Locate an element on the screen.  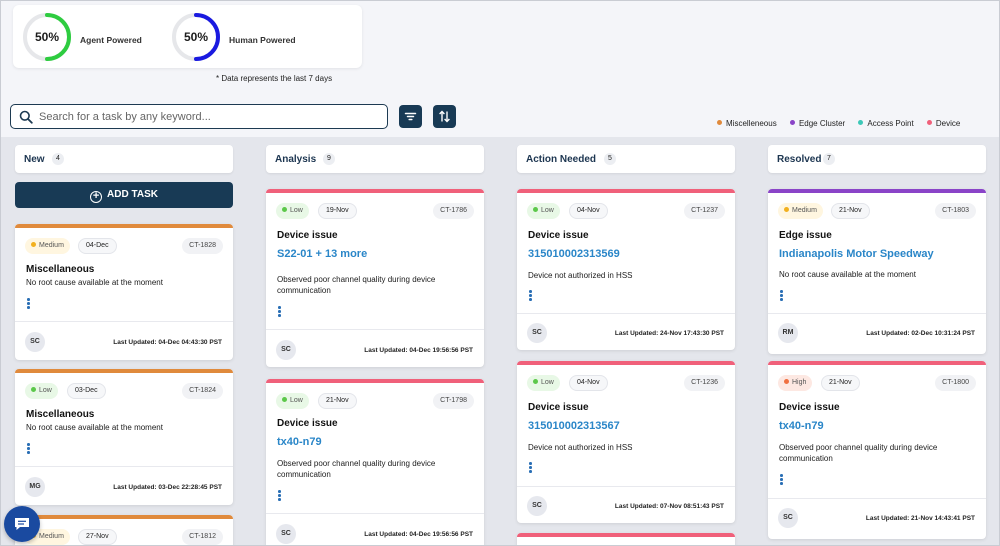
search-input is located at coordinates (209, 116).